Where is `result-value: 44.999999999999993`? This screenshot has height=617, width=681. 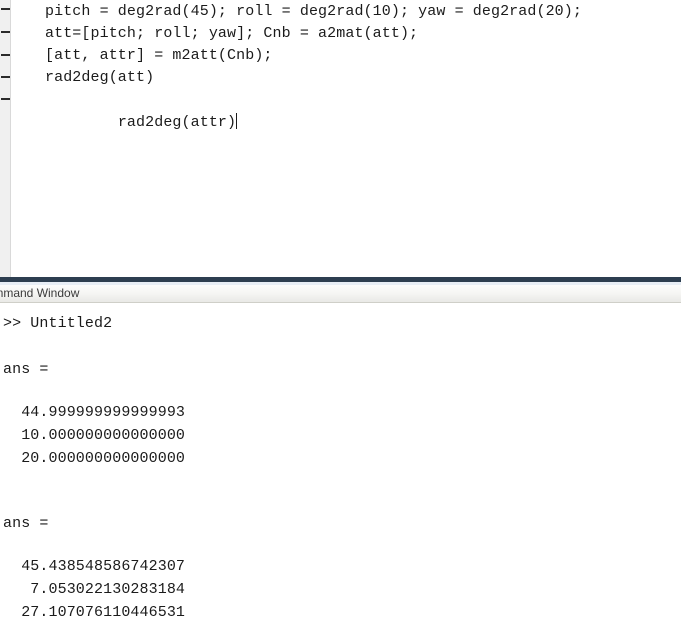 result-value: 44.999999999999993 is located at coordinates (94, 412).